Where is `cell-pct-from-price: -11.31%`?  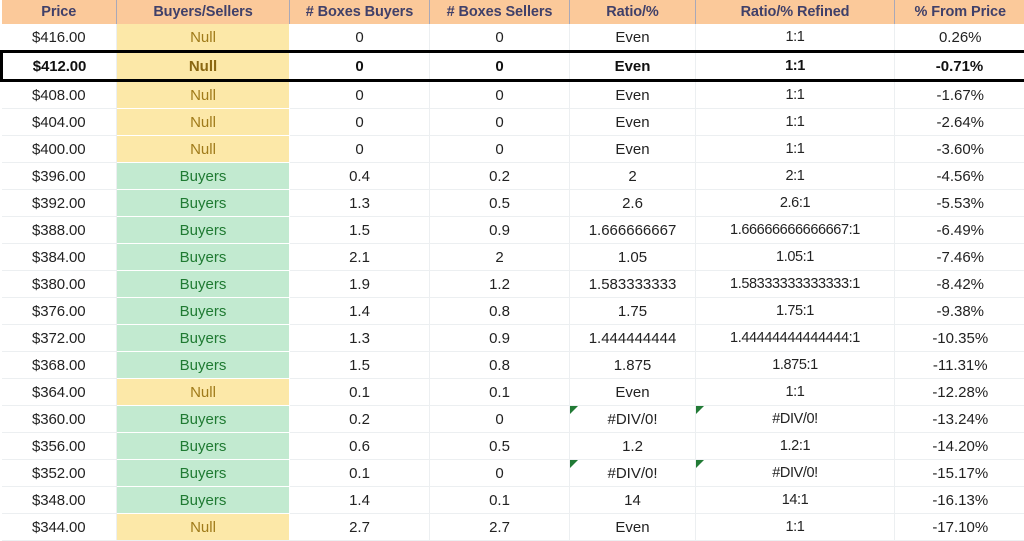 cell-pct-from-price: -11.31% is located at coordinates (959, 365).